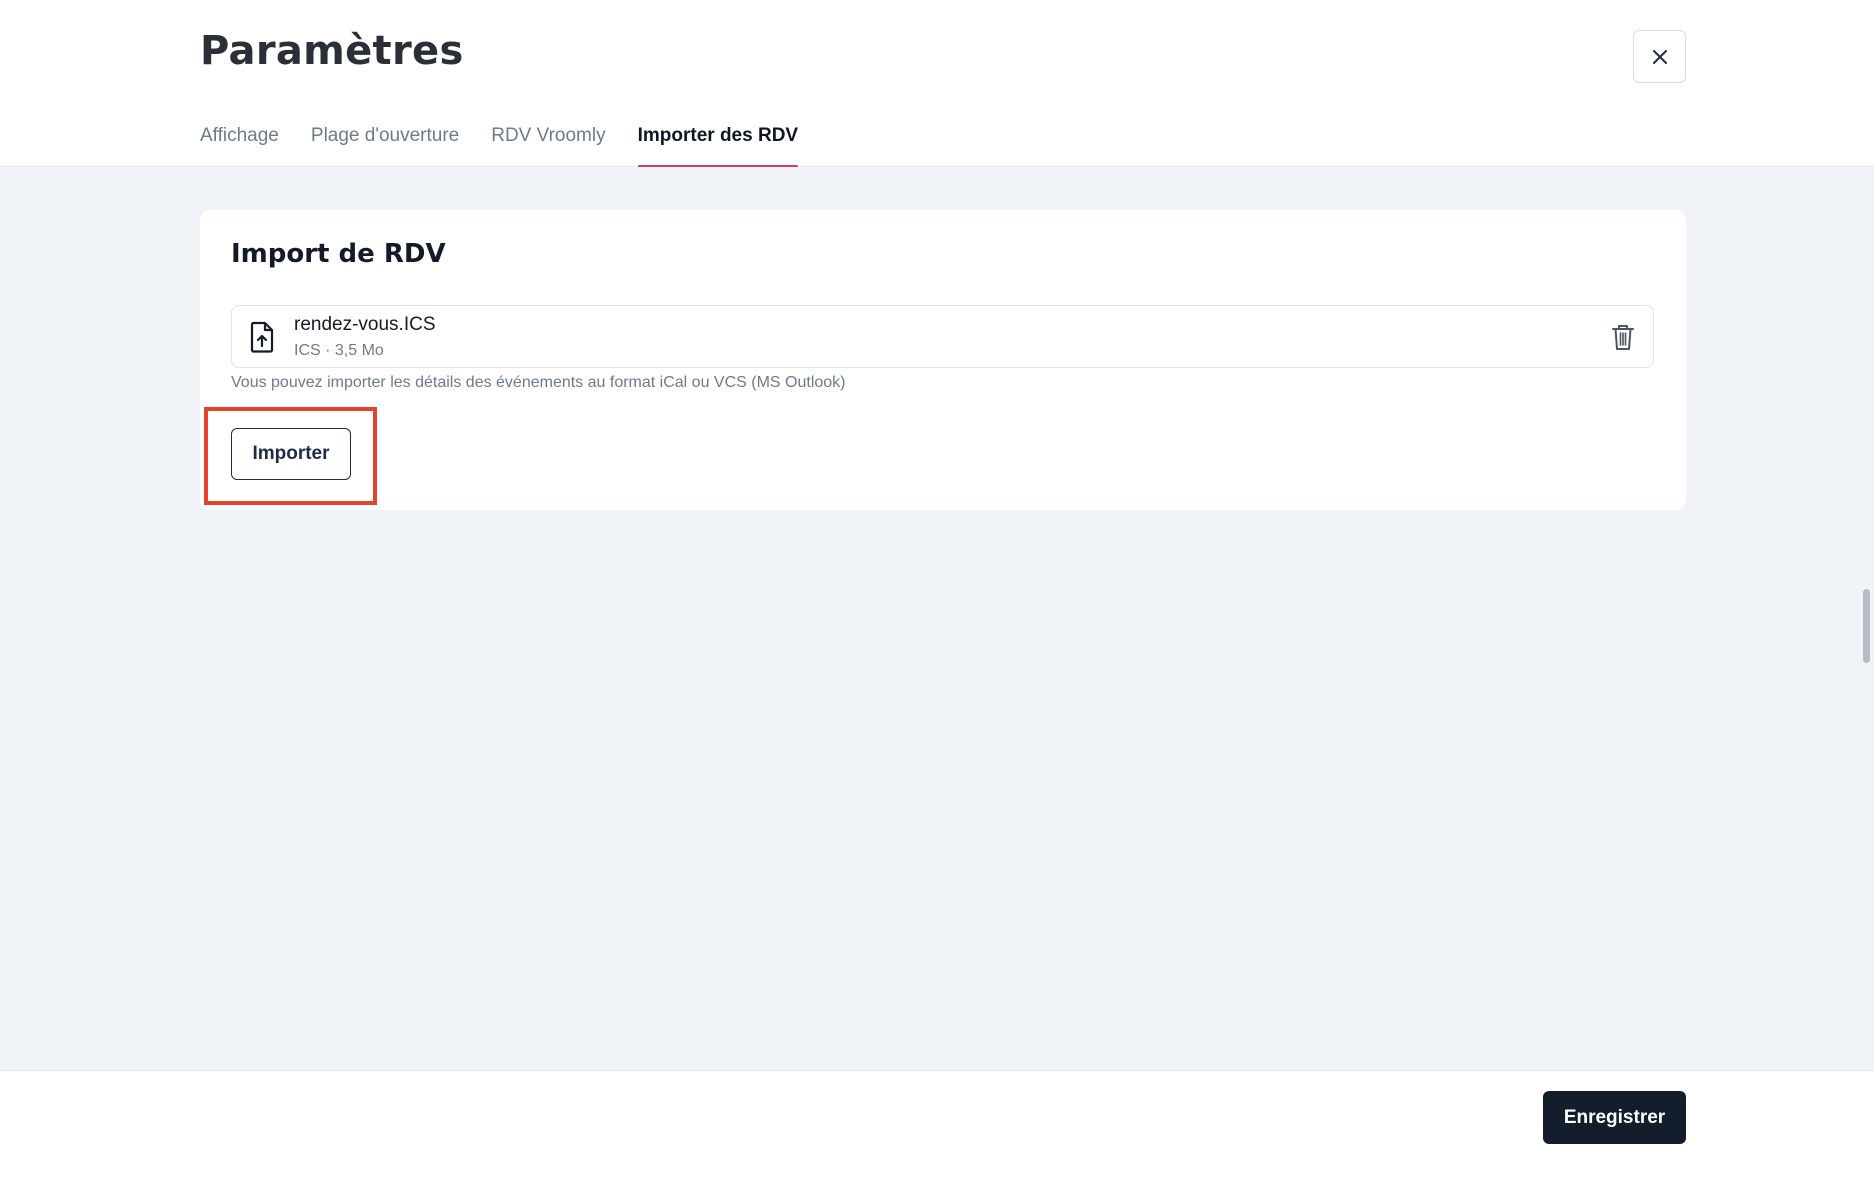 The image size is (1874, 1184). What do you see at coordinates (262, 337) in the screenshot?
I see `file-upload-icon` at bounding box center [262, 337].